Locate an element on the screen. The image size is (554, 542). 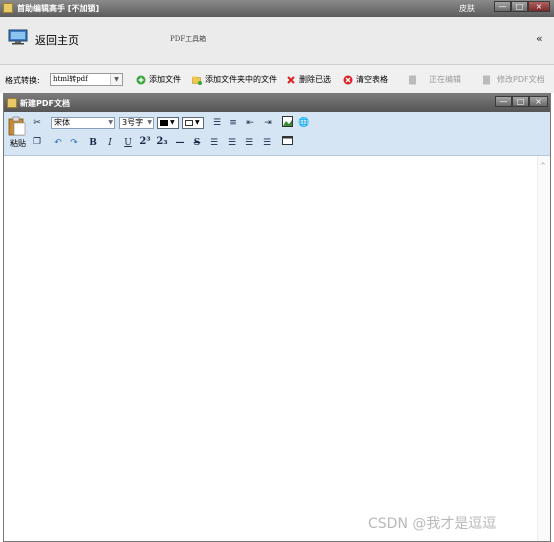
ordered-list-icon: ☰ is located at coordinates (217, 123).